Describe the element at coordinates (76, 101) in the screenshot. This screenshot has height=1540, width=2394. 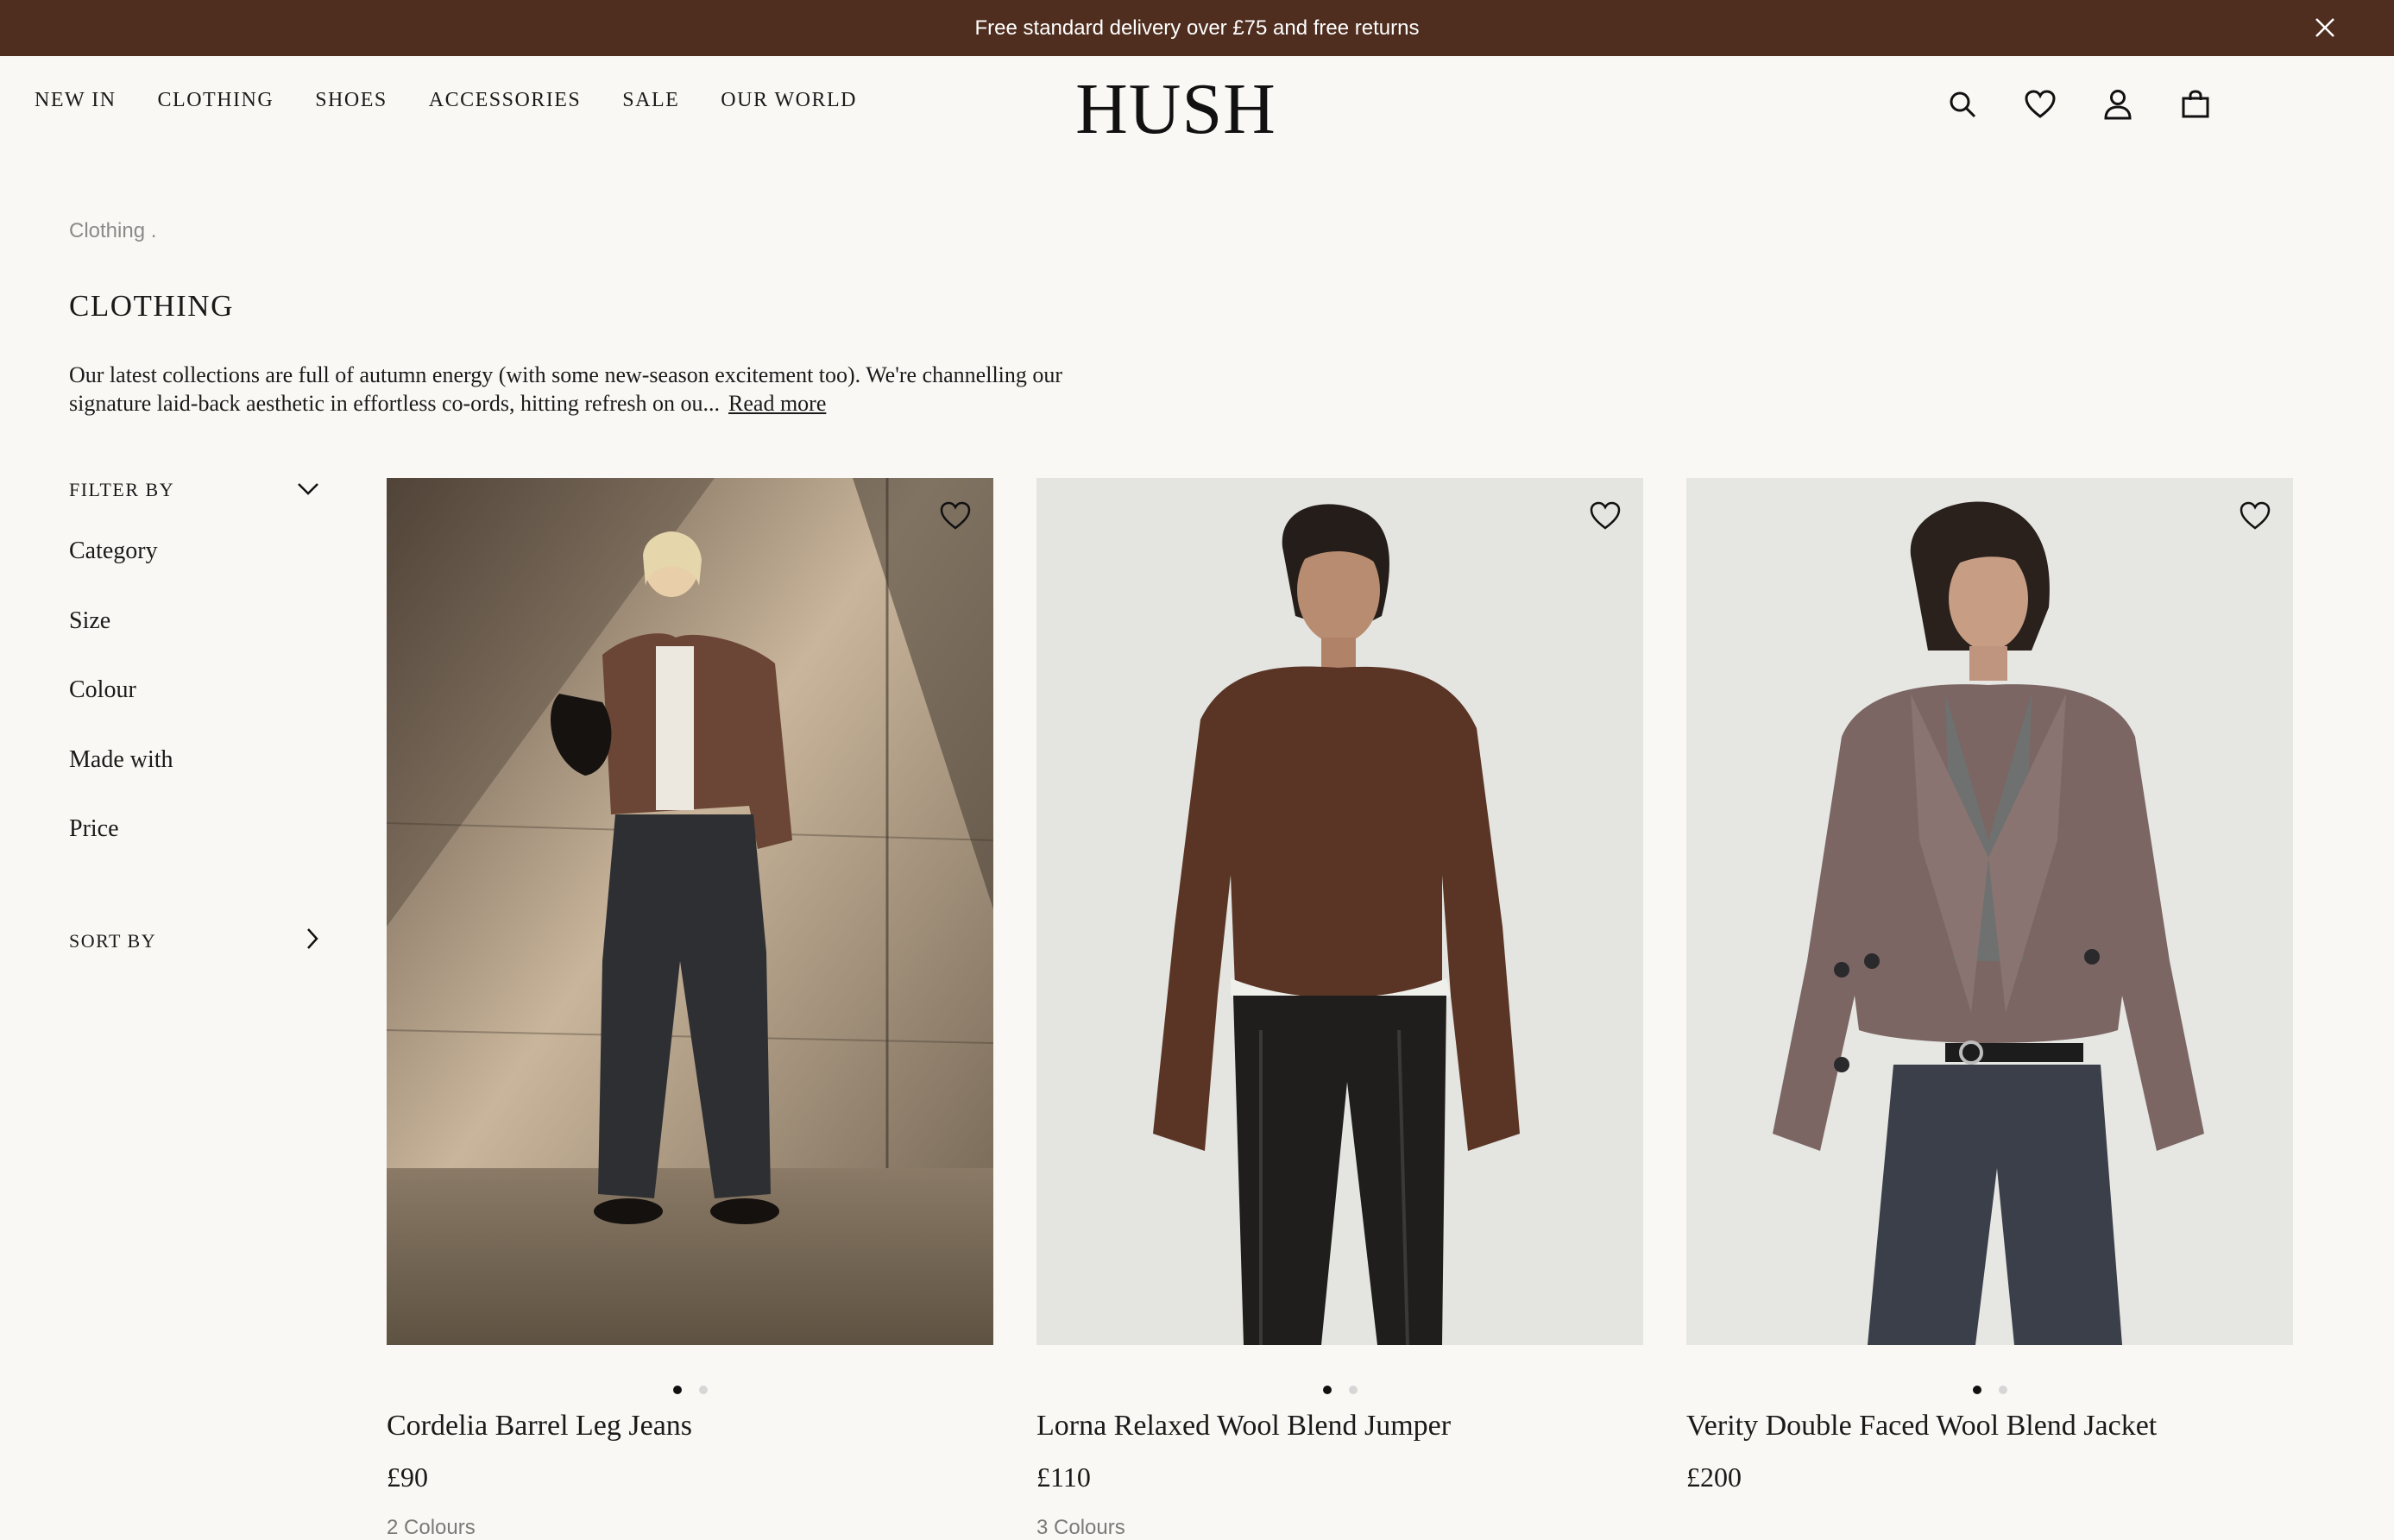
I see `nav-new-in: NEW IN` at that location.